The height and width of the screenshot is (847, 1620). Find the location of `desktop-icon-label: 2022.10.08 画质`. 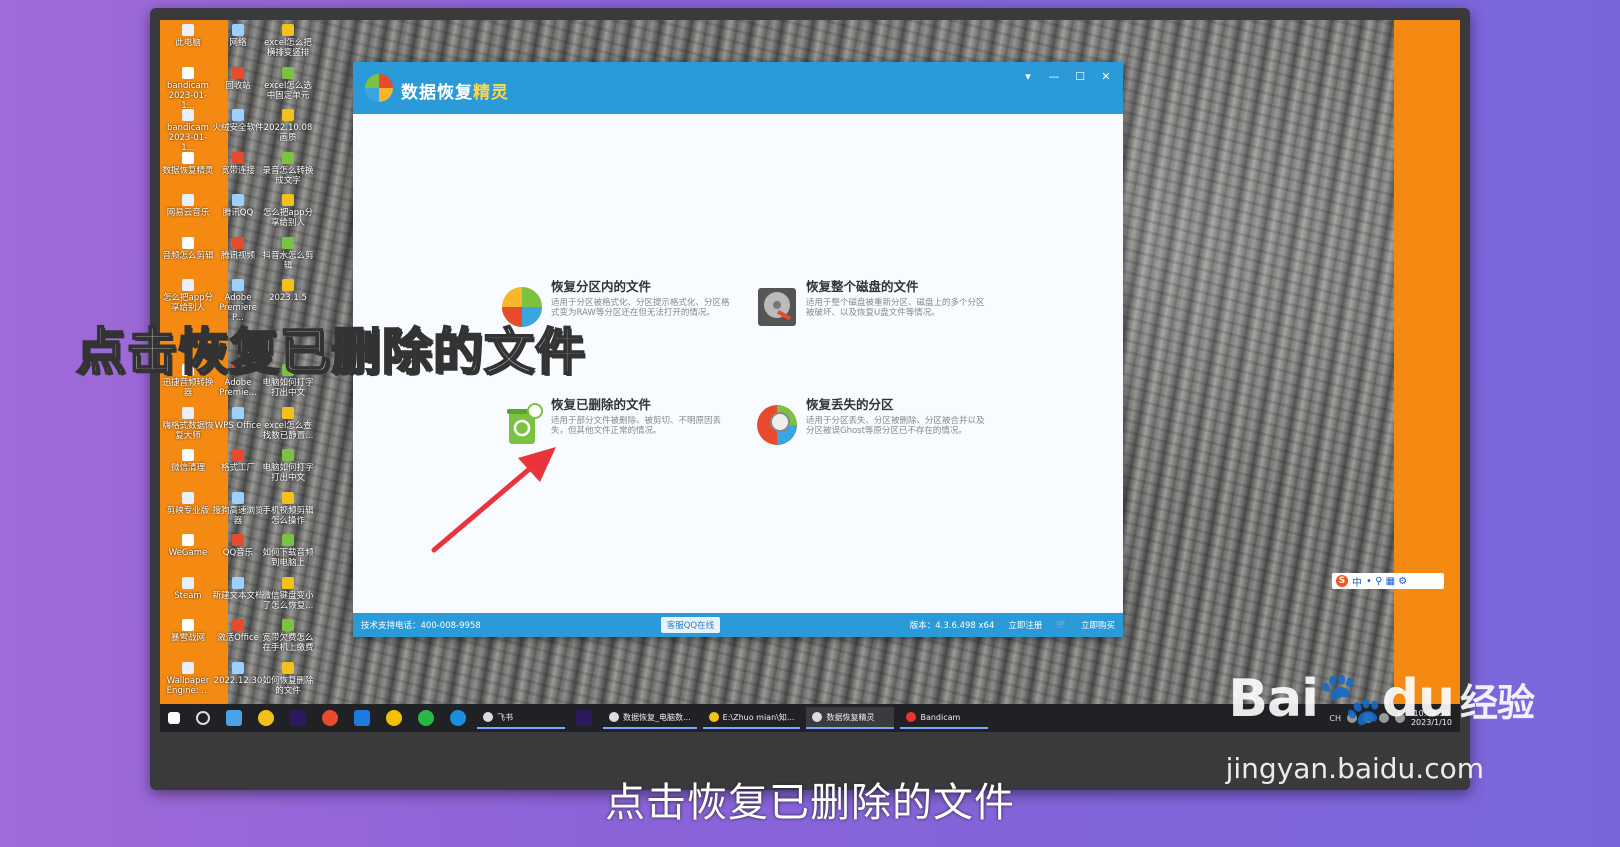

desktop-icon-label: 2022.10.08 画质 is located at coordinates (288, 133).